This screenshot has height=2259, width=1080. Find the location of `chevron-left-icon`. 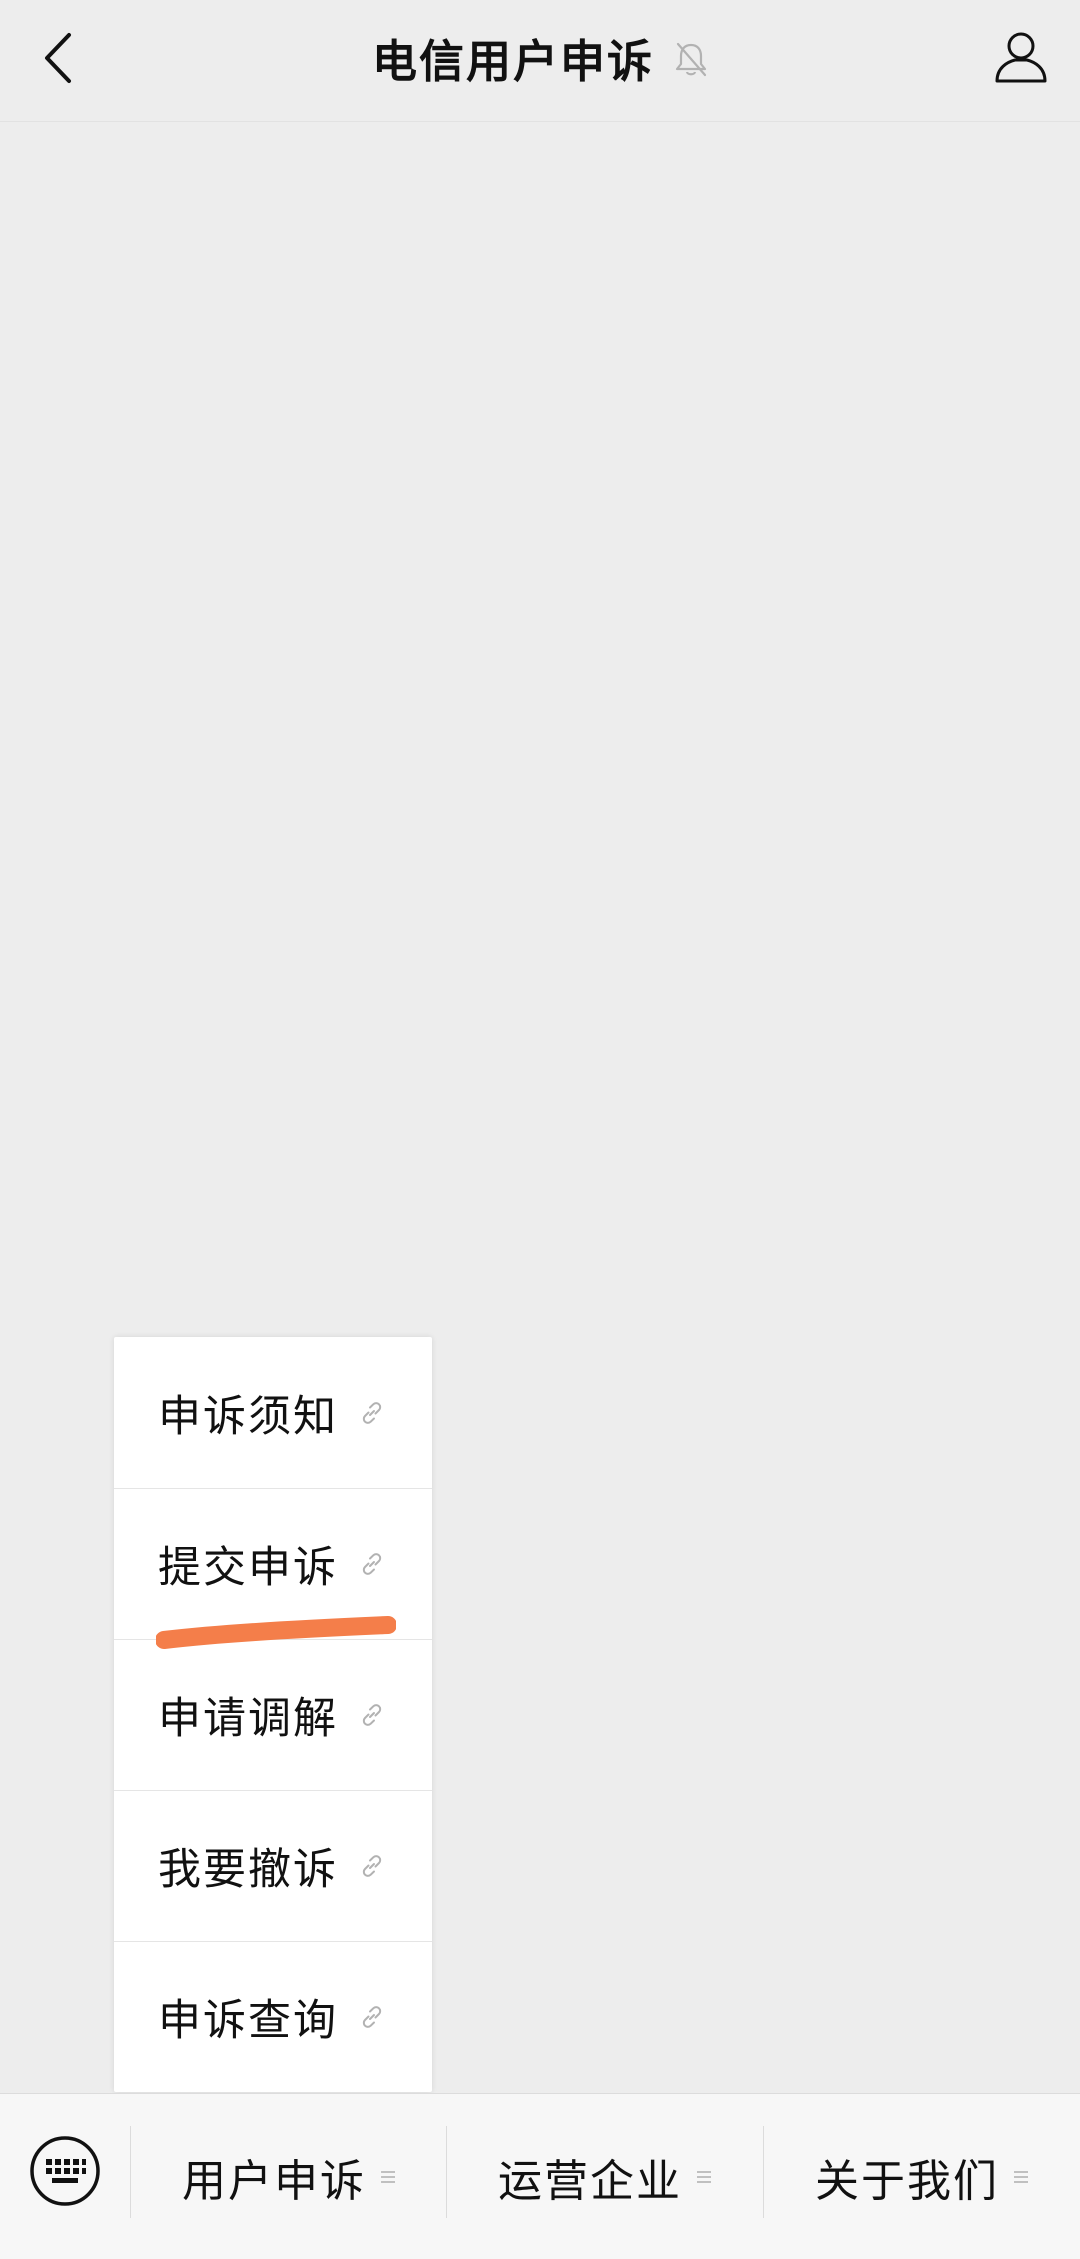

chevron-left-icon is located at coordinates (58, 58).